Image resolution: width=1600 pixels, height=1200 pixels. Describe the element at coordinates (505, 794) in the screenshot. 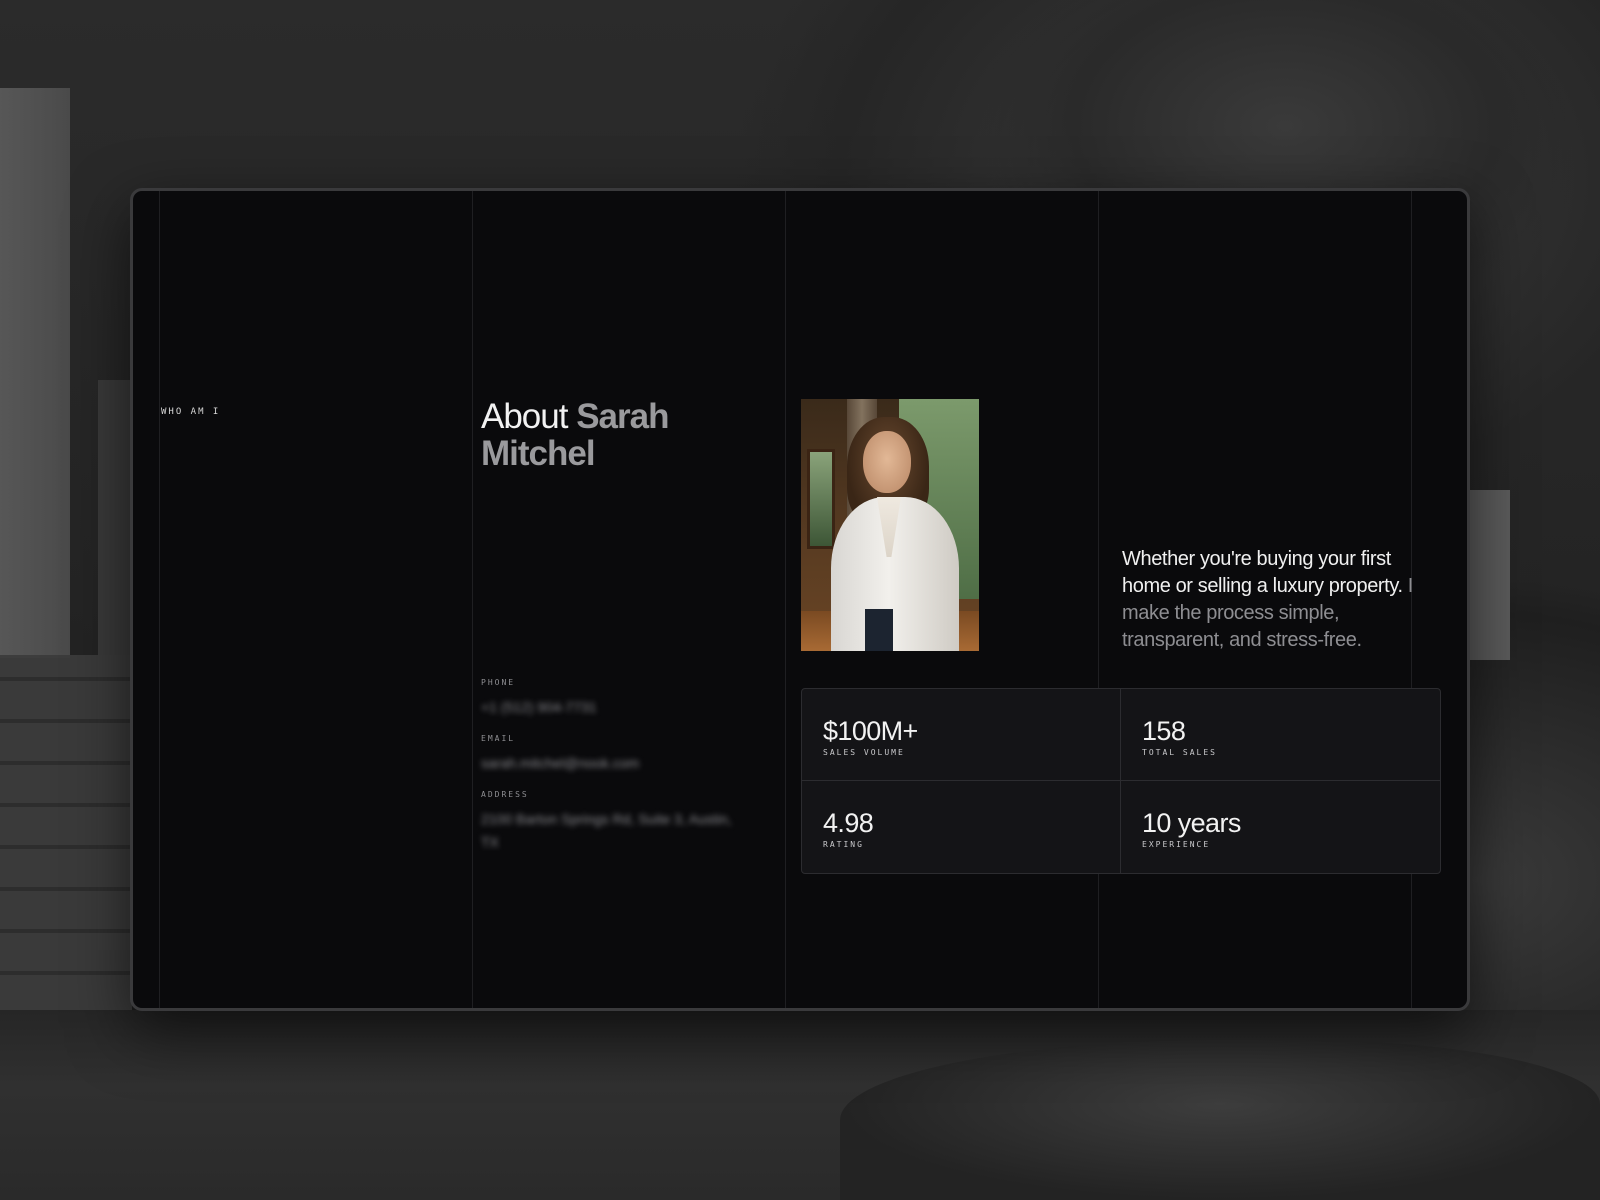

I see `address-label: ADDRESS` at that location.